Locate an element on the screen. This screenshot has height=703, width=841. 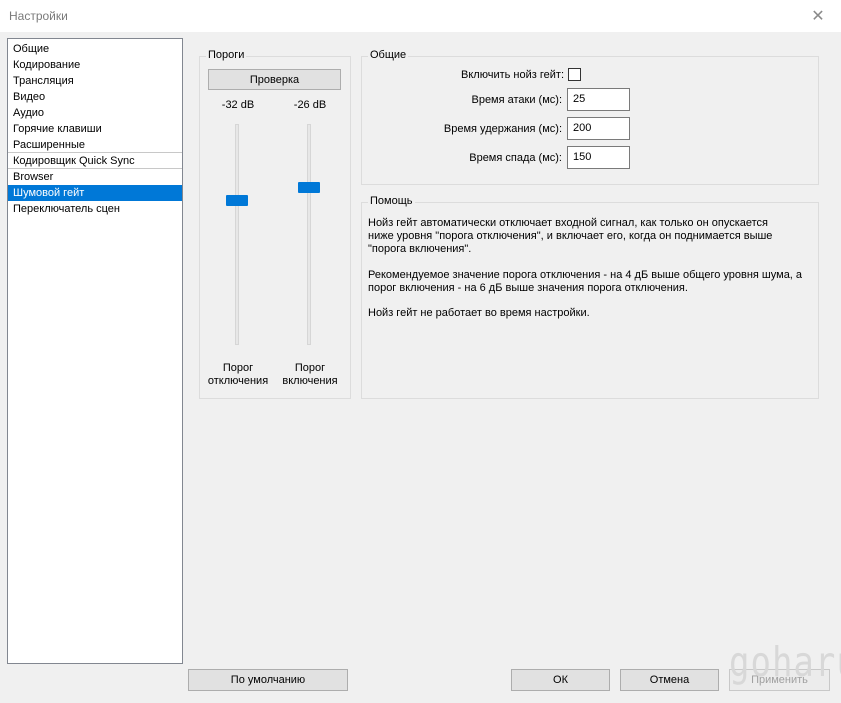
sidebar-item-encoding: Кодирование is located at coordinates (95, 65).